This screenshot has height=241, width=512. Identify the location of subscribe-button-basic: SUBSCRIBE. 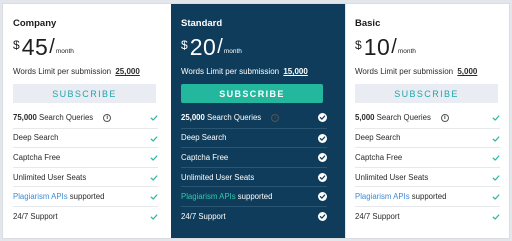
(426, 93).